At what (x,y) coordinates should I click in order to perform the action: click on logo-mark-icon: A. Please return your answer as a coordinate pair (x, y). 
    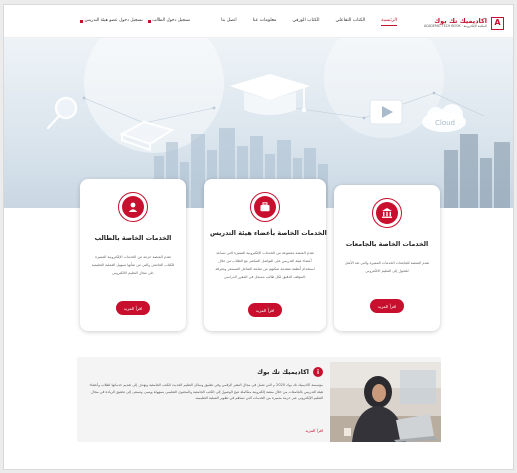
    Looking at the image, I should click on (497, 23).